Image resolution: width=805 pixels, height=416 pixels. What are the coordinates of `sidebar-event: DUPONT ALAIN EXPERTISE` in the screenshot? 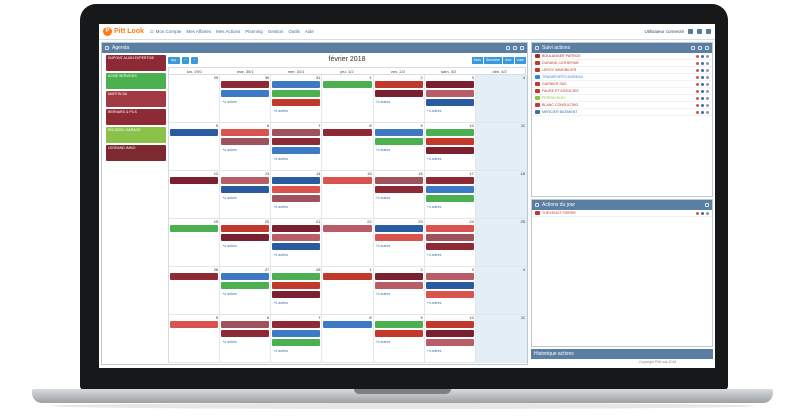 It's located at (136, 63).